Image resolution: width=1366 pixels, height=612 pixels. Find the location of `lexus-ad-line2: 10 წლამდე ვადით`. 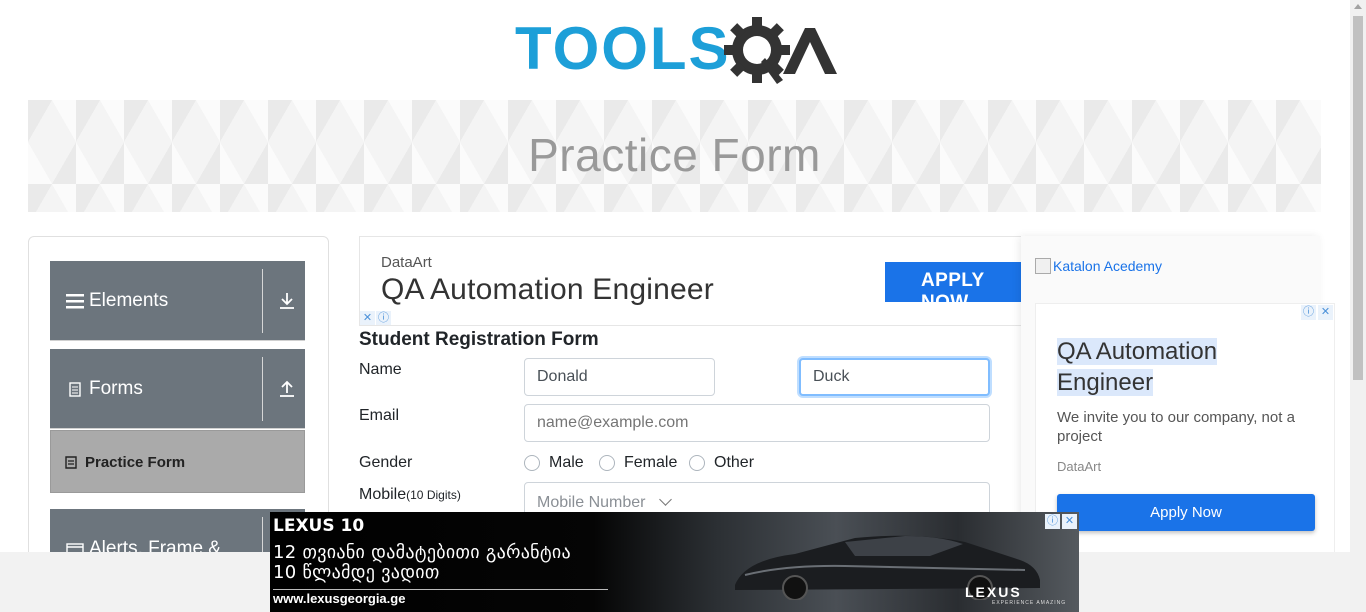

lexus-ad-line2: 10 წლამდე ვადით is located at coordinates (356, 572).